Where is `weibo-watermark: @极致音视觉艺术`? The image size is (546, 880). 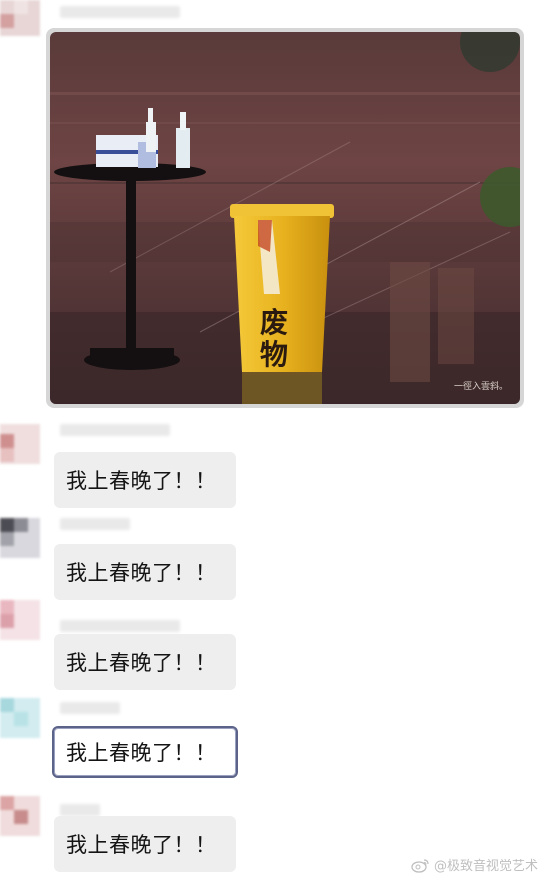 weibo-watermark: @极致音视觉艺术 is located at coordinates (474, 864).